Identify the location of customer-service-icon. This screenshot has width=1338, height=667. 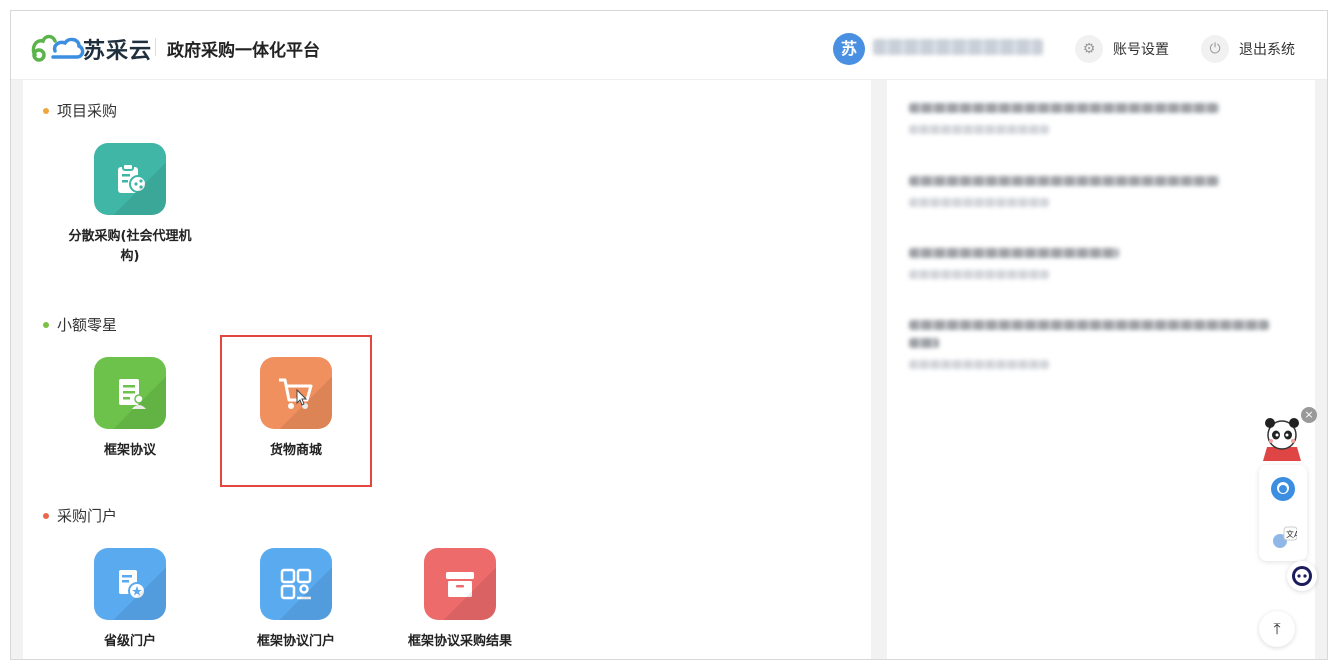
(1283, 489).